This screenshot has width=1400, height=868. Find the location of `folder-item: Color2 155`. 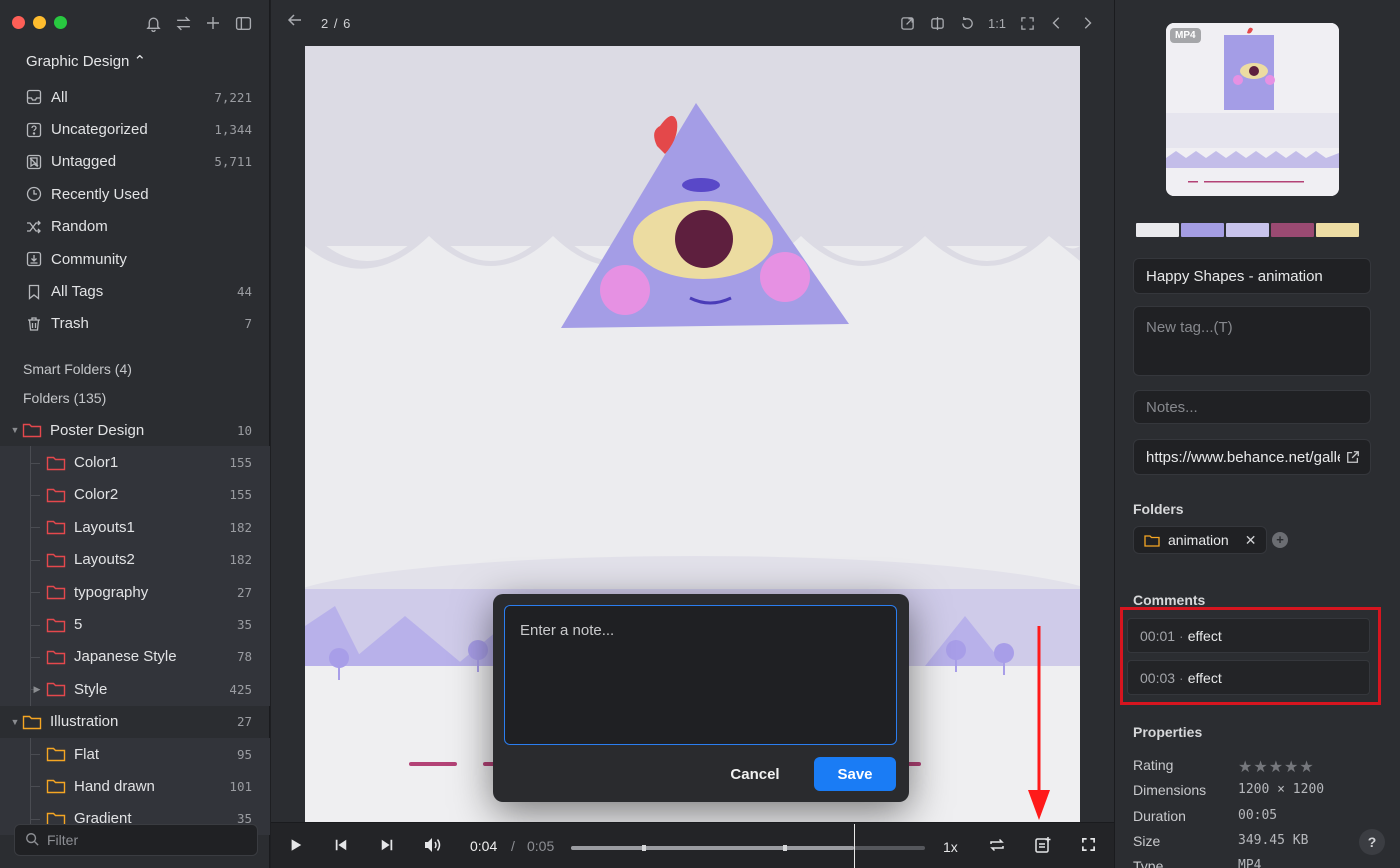

folder-item: Color2 155 is located at coordinates (135, 495).